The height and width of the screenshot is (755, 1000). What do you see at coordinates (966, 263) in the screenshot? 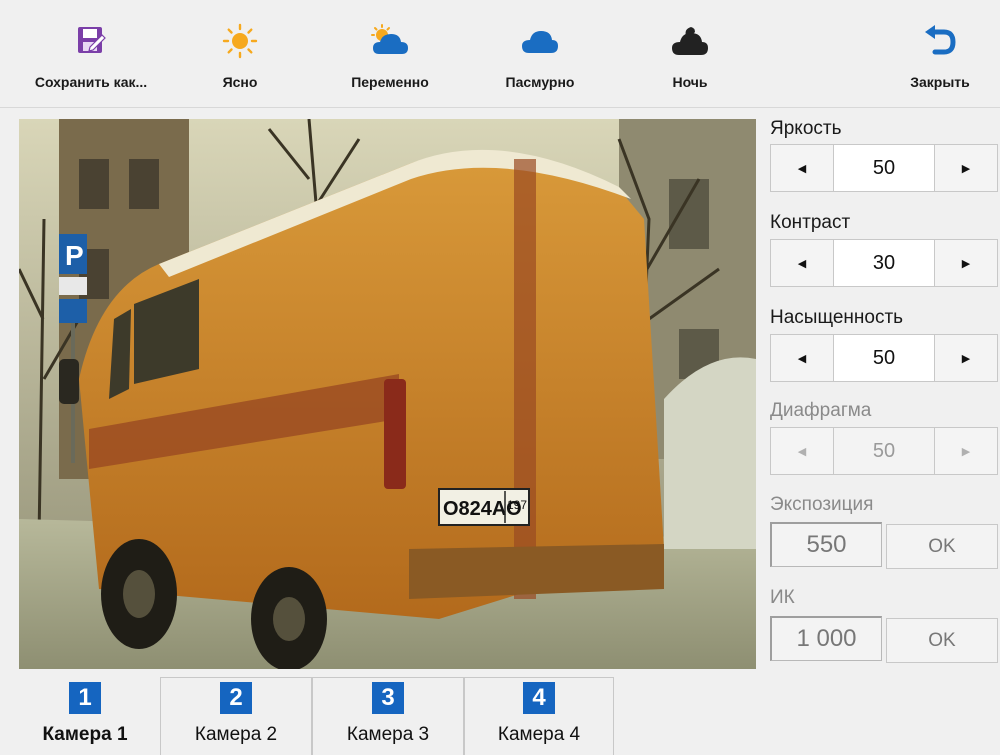
I see `contrast-increase-button: ▶` at bounding box center [966, 263].